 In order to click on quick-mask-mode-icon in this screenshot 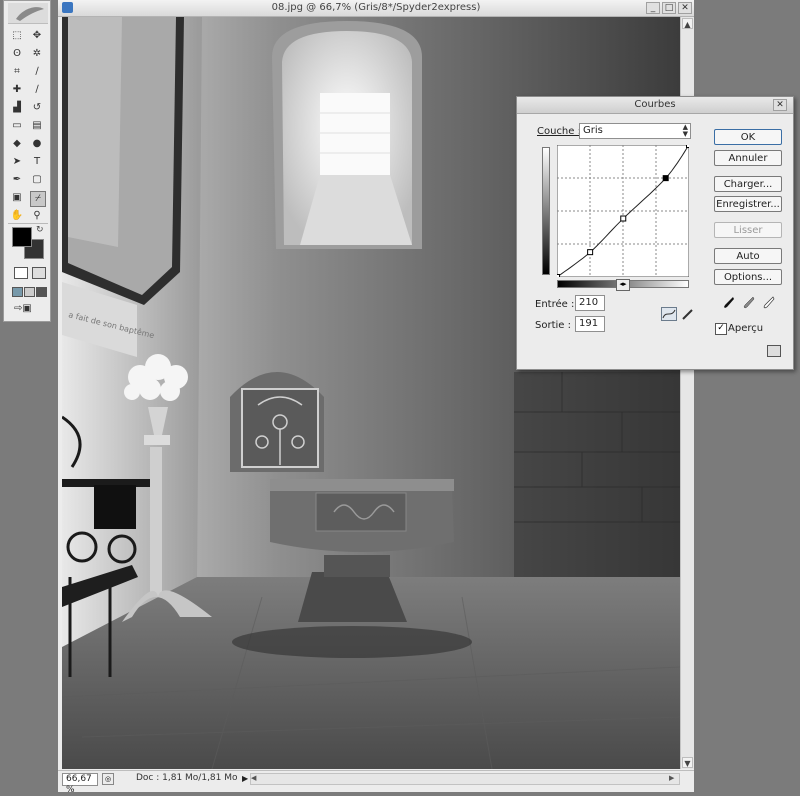, I will do `click(39, 273)`.